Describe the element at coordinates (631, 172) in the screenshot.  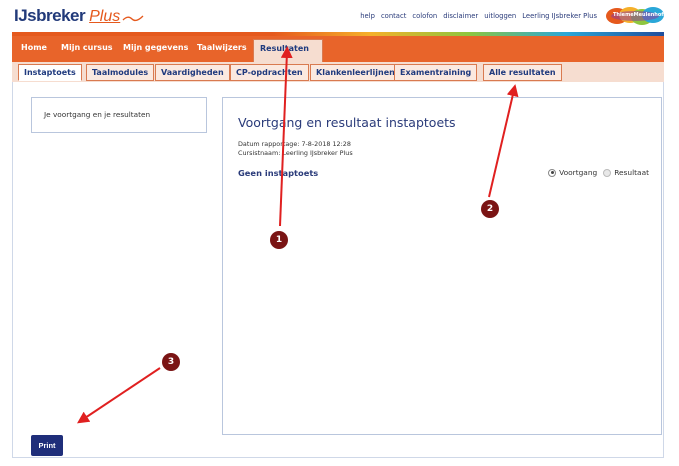
I see `resultaat-label: Resultaat` at that location.